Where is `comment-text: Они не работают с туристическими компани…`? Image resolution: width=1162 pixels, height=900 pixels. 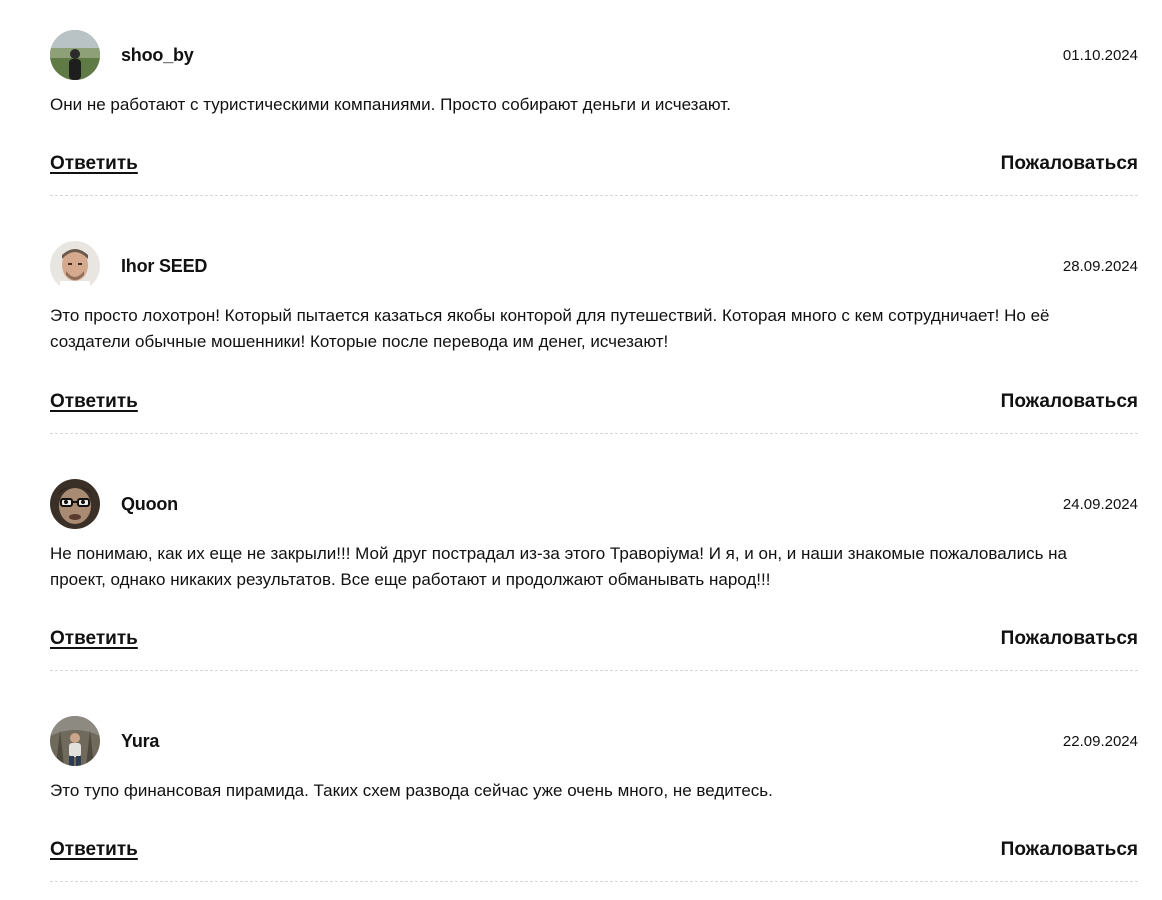
comment-text: Они не работают с туристическими компани… is located at coordinates (390, 104).